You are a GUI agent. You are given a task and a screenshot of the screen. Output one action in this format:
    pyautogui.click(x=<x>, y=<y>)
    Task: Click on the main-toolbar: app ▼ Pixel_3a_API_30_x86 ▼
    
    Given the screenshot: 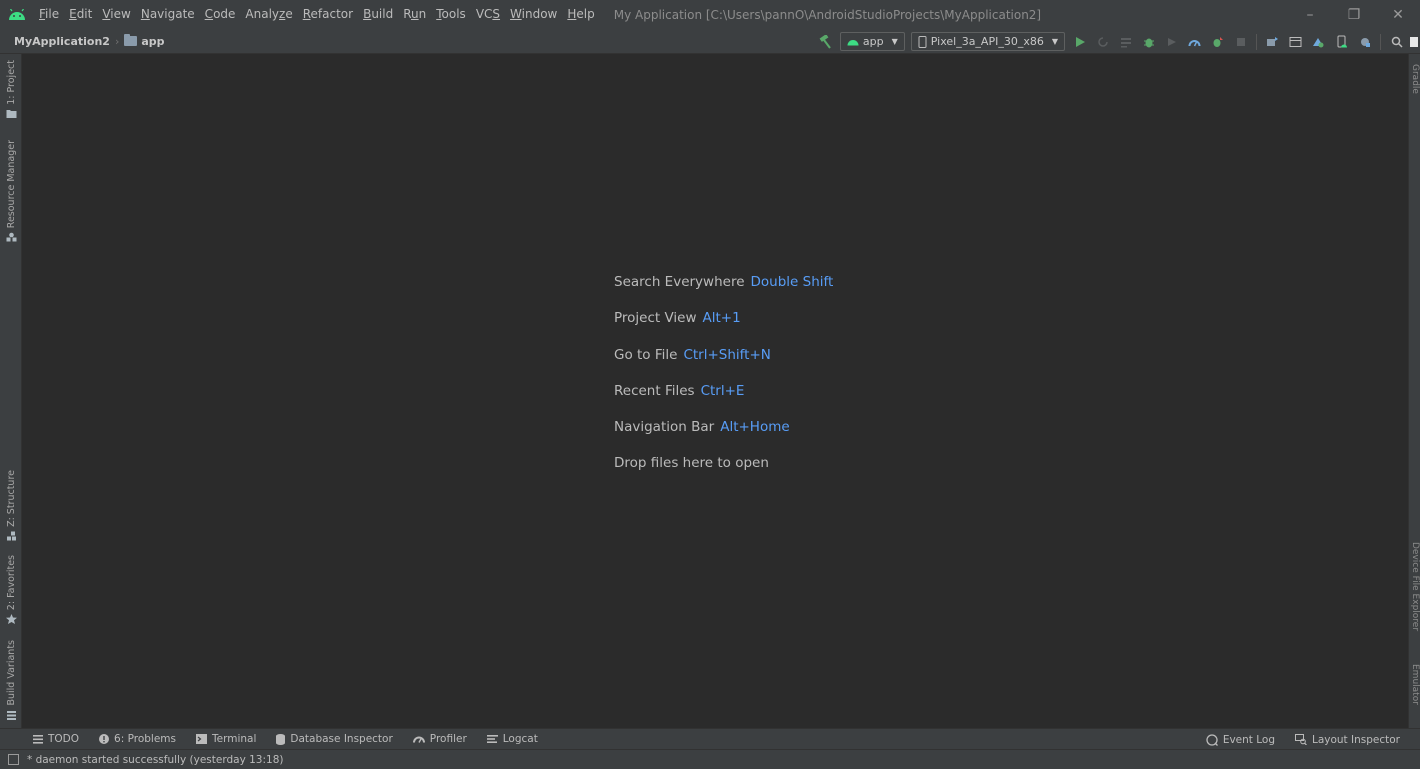 What is the action you would take?
    pyautogui.click(x=1117, y=41)
    